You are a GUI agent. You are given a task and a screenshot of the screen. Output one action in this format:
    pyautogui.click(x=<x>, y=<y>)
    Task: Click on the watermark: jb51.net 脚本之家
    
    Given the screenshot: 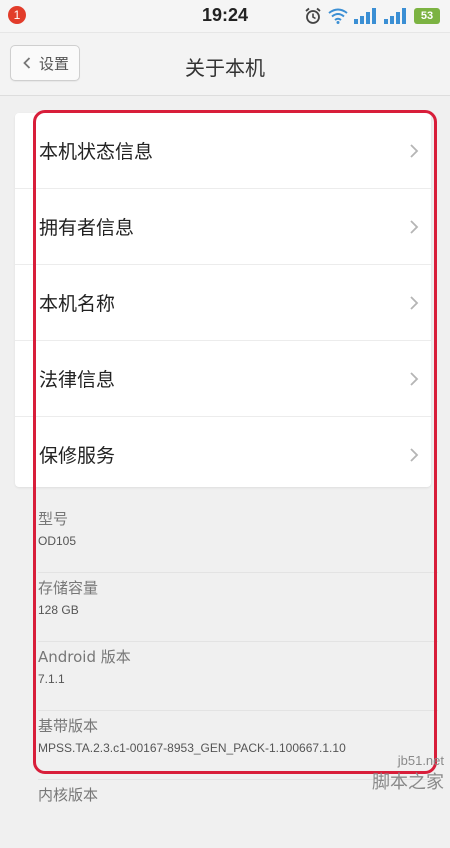 What is the action you would take?
    pyautogui.click(x=408, y=773)
    